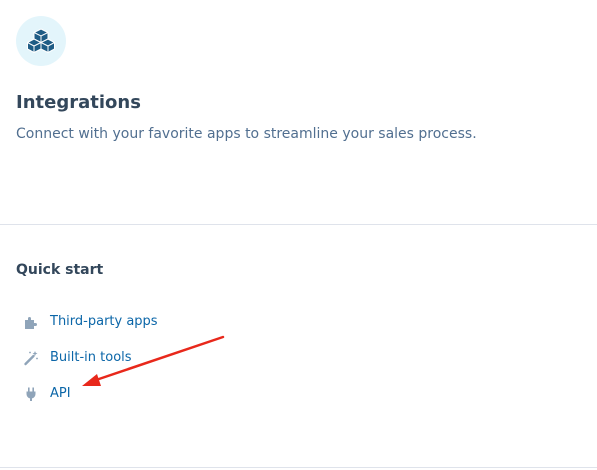 The height and width of the screenshot is (470, 597). What do you see at coordinates (298, 467) in the screenshot?
I see `bottom-divider` at bounding box center [298, 467].